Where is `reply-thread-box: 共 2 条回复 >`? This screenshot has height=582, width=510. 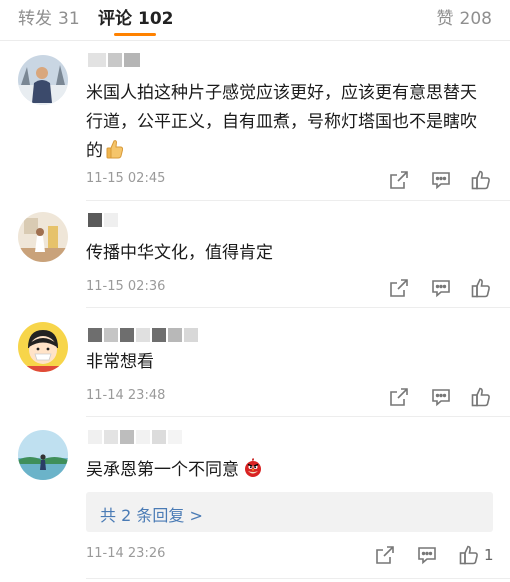
reply-thread-box: 共 2 条回复 > is located at coordinates (289, 512).